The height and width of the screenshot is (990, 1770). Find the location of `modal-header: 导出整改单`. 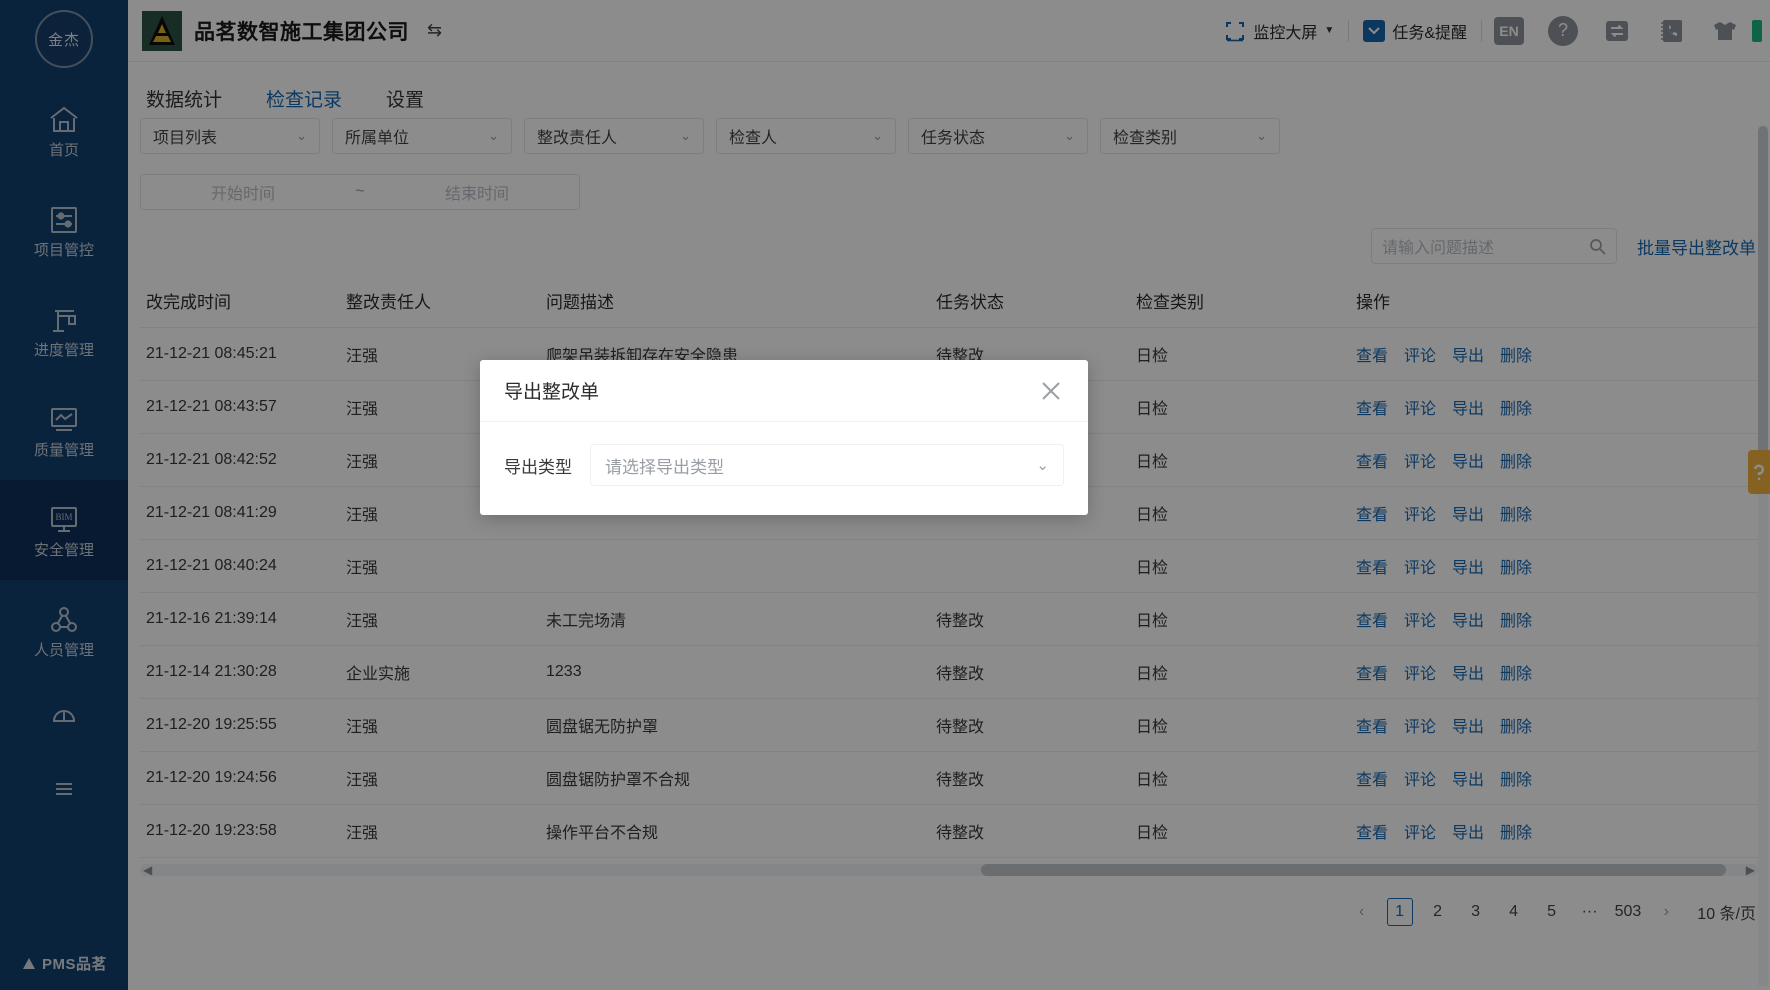

modal-header: 导出整改单 is located at coordinates (784, 391).